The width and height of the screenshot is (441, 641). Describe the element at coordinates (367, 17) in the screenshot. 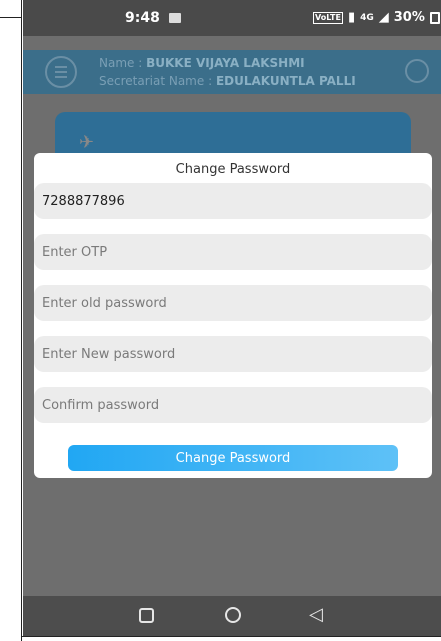

I see `signal-4g-label: 4G` at that location.